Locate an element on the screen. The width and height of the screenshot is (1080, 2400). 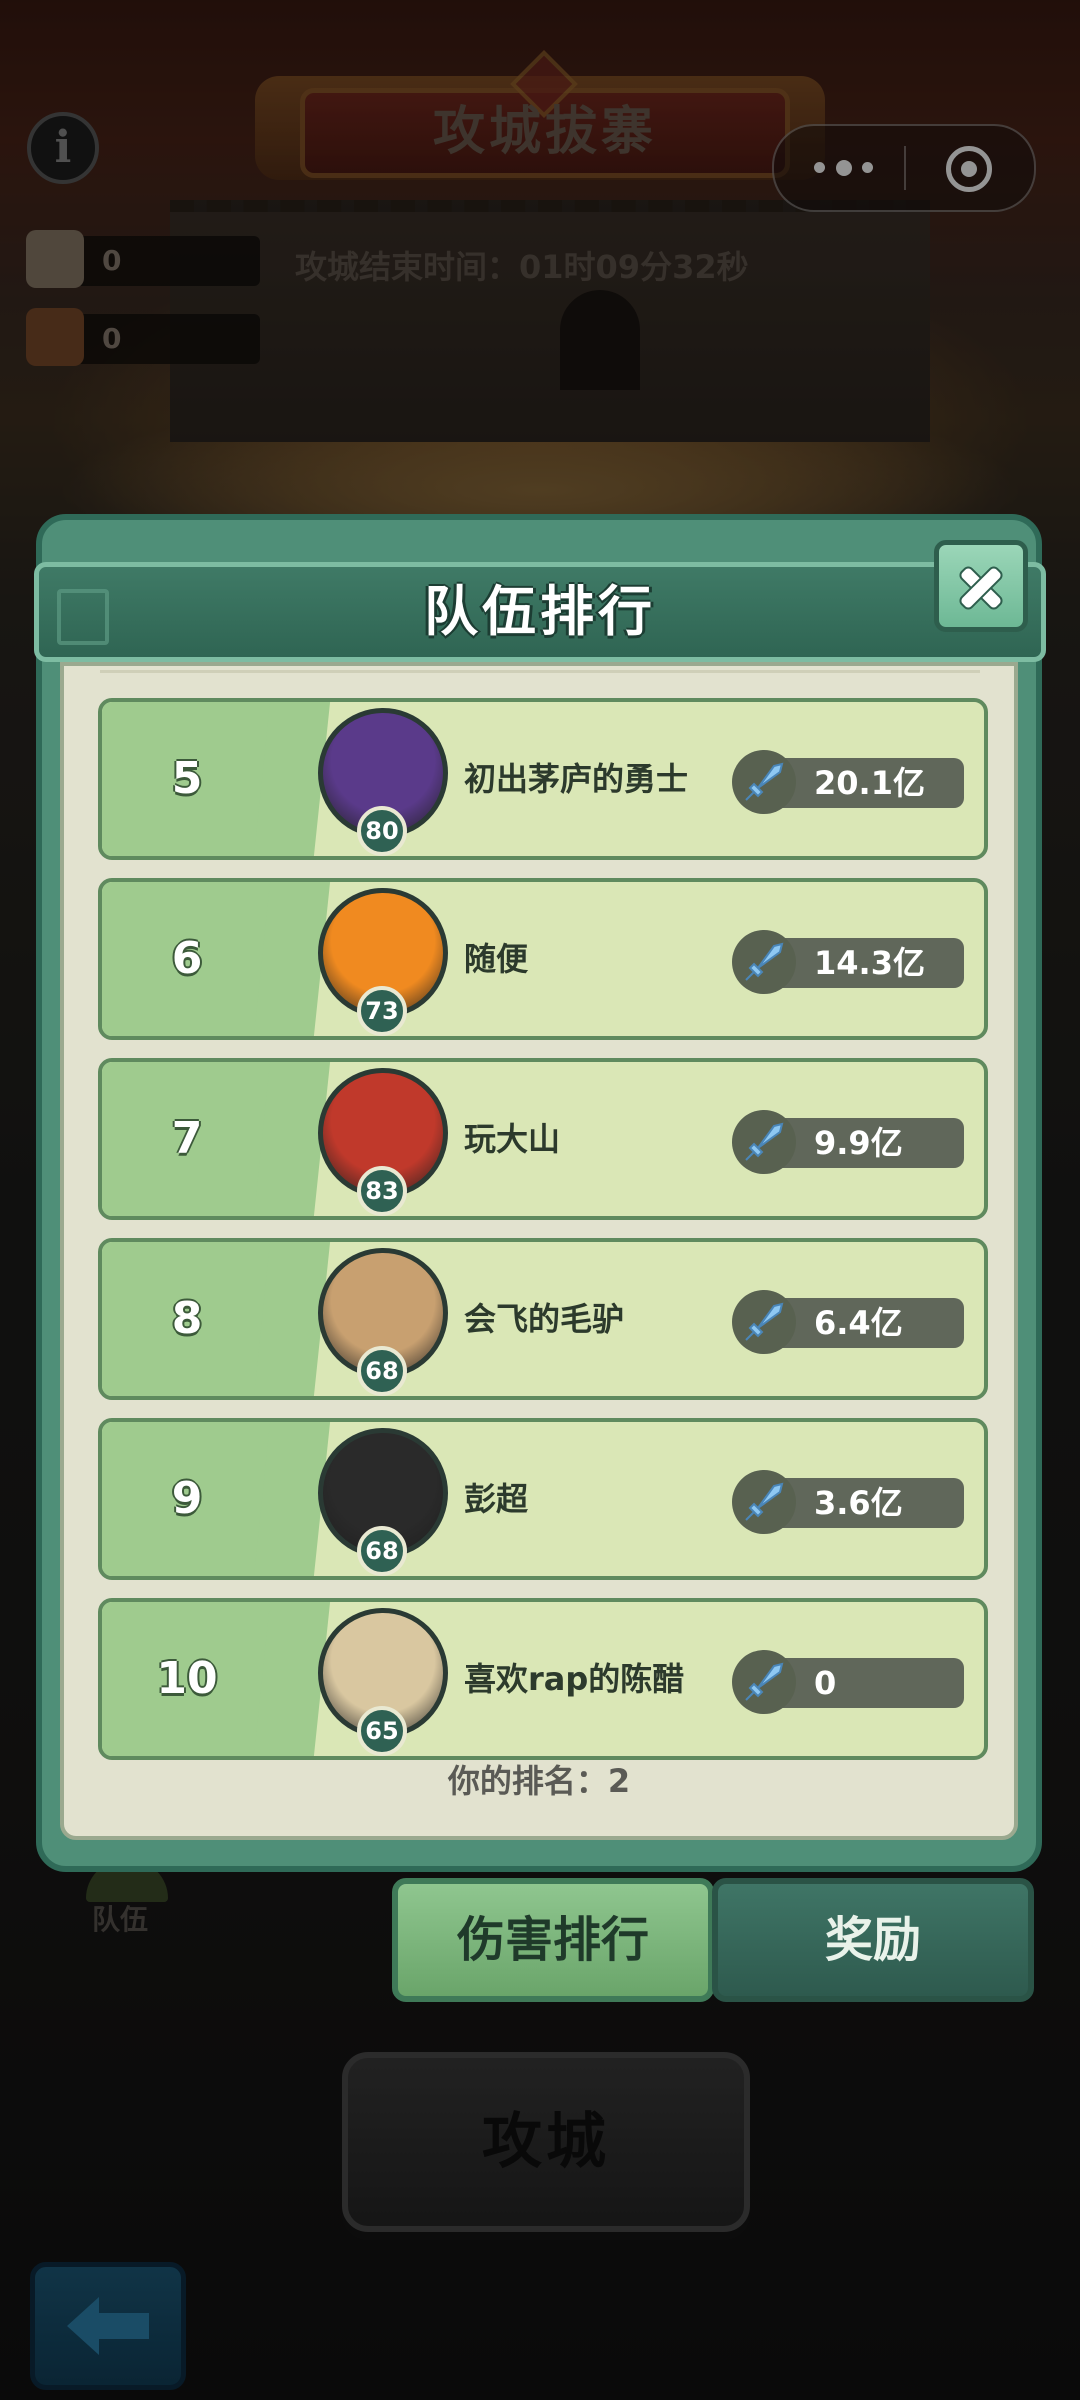
player-name: 喜欢rap的陈醋 is located at coordinates (574, 1679).